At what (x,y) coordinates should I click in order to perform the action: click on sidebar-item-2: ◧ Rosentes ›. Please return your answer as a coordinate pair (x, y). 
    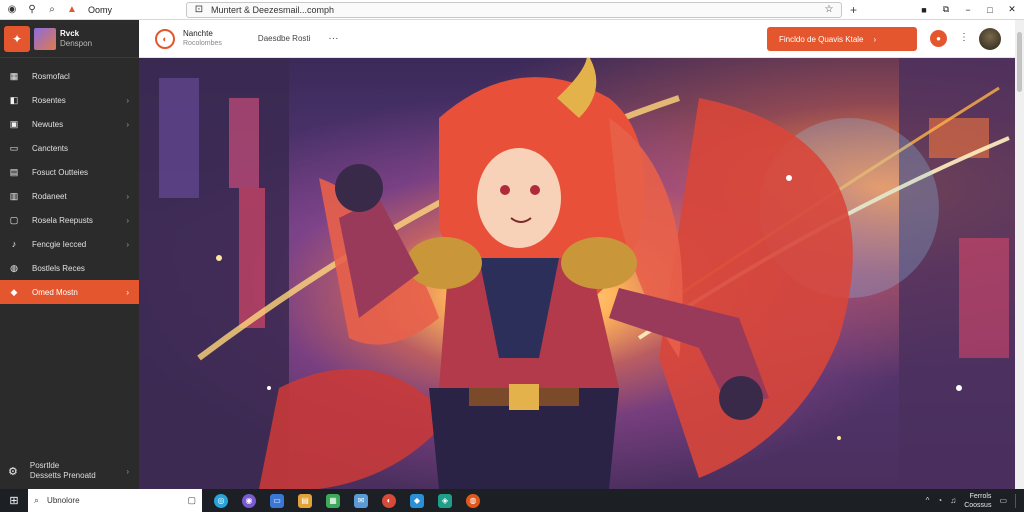
    Looking at the image, I should click on (69, 100).